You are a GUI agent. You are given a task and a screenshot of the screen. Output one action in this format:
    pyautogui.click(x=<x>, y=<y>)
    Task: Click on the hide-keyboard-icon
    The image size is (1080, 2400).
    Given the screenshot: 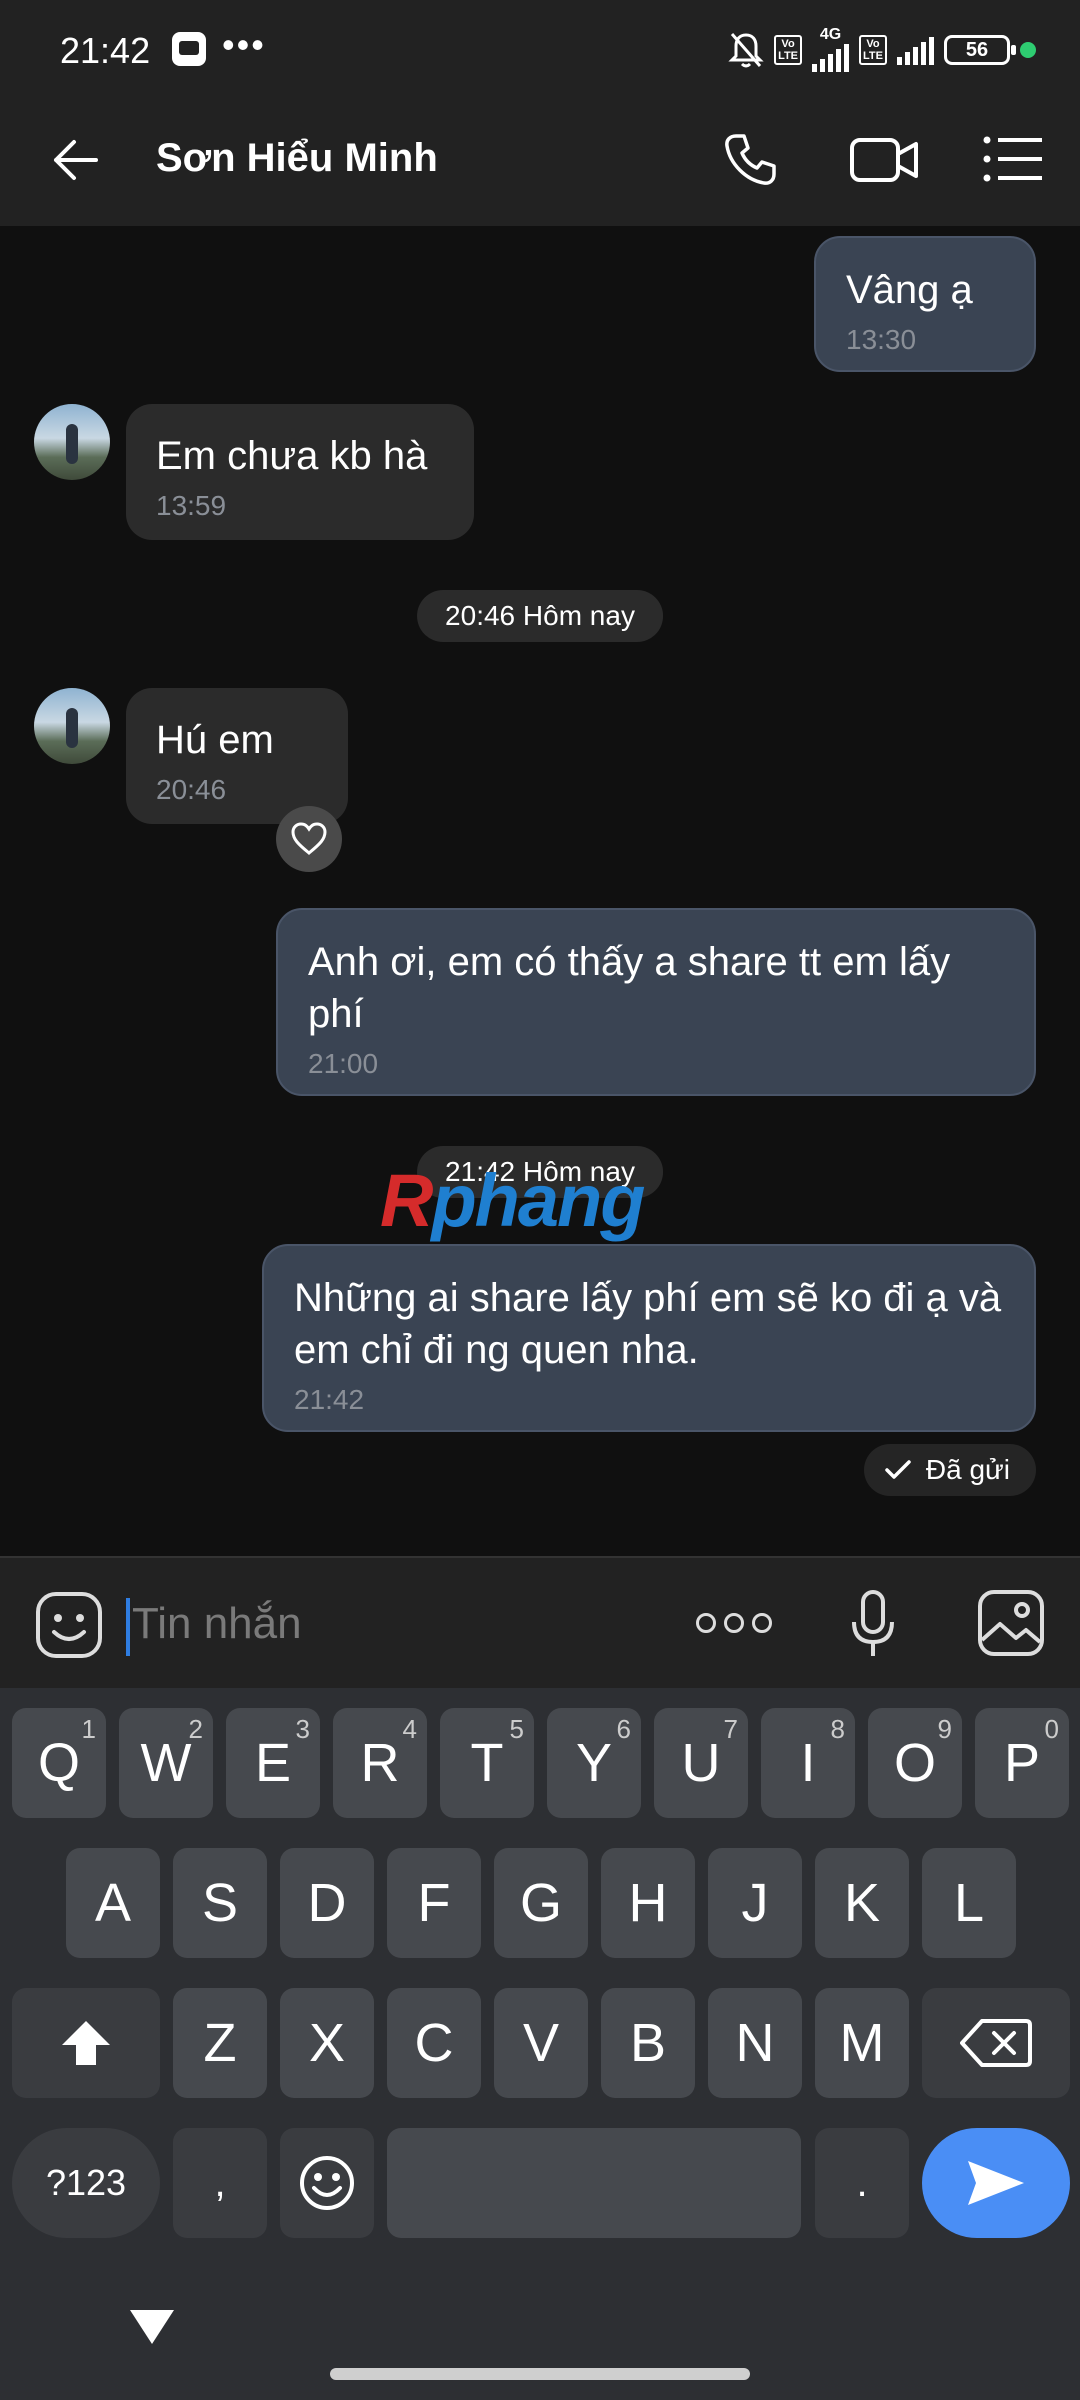 What is the action you would take?
    pyautogui.click(x=152, y=2326)
    